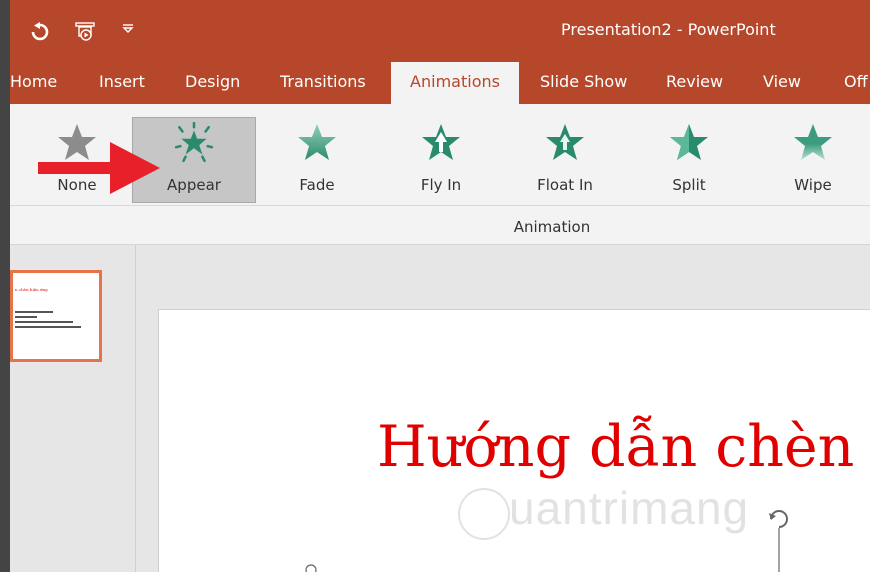 Image resolution: width=870 pixels, height=572 pixels. I want to click on tab-insert: Insert, so click(122, 83).